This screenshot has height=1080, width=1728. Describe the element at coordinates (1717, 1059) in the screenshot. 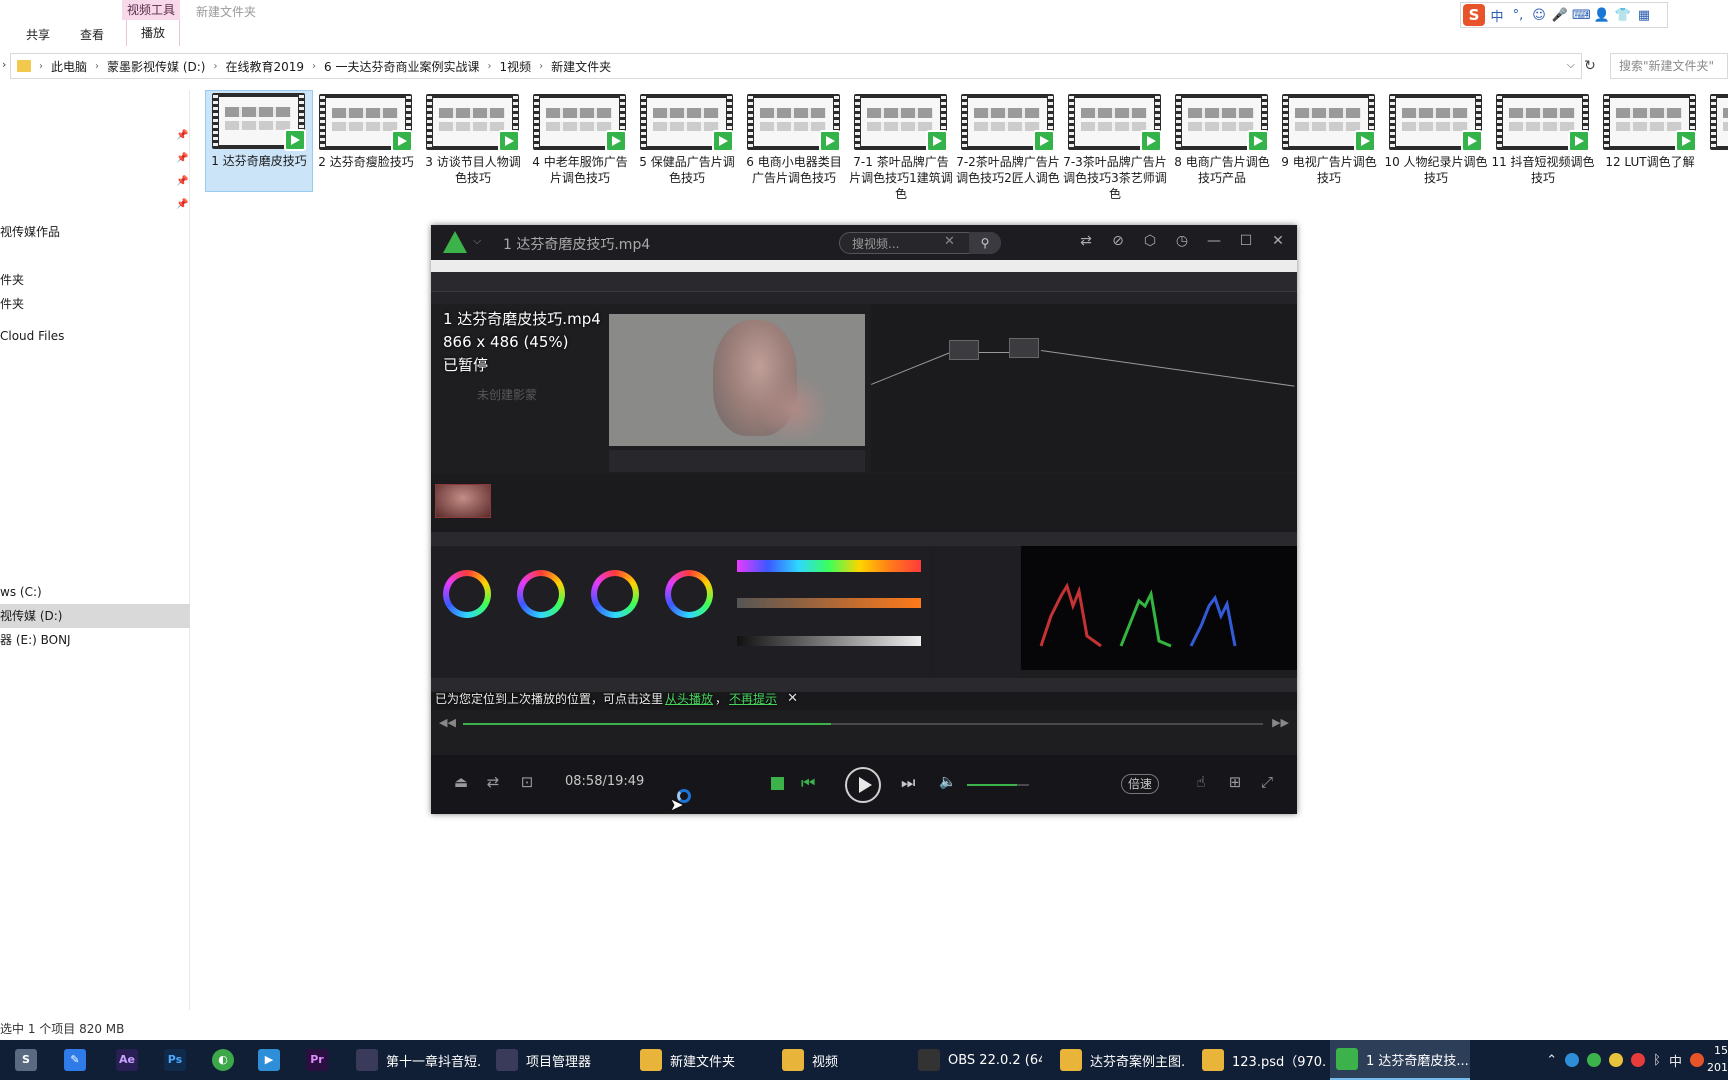

I see `taskbar-clock: 15 201` at that location.